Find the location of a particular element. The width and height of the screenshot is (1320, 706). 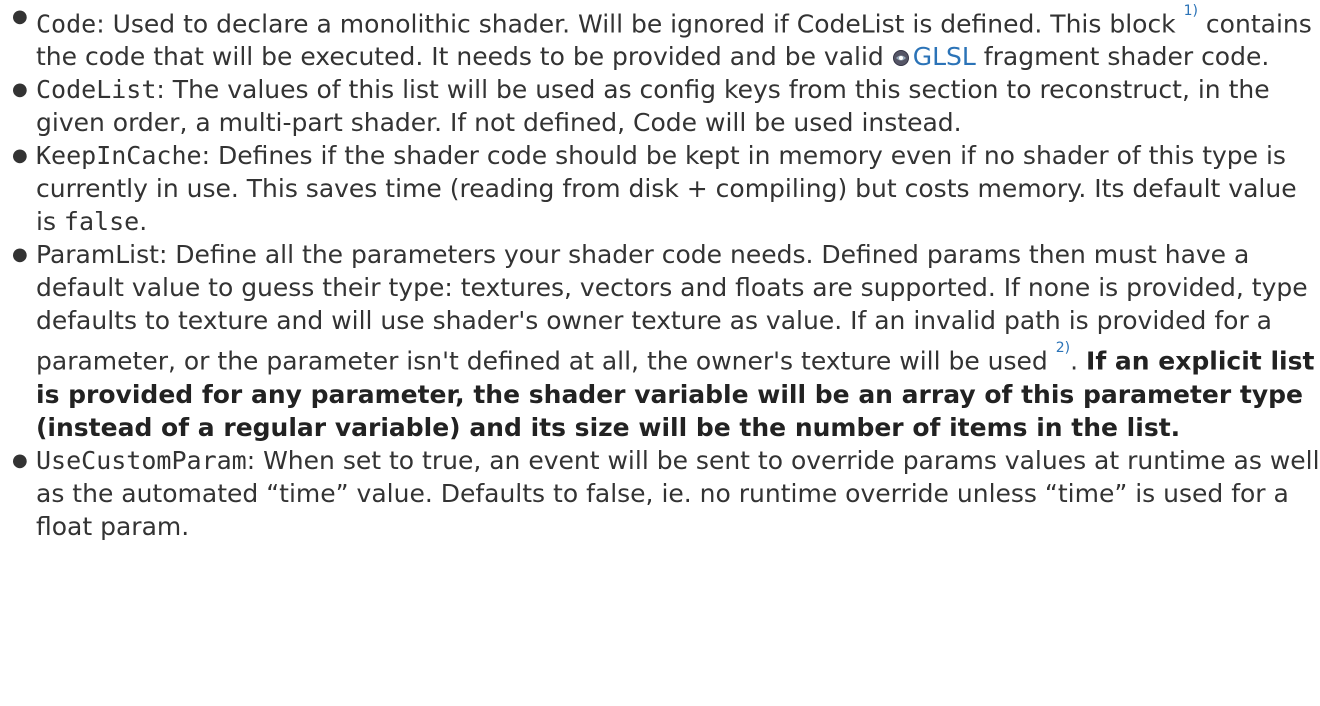

footnote-link: 1) is located at coordinates (1191, 11).